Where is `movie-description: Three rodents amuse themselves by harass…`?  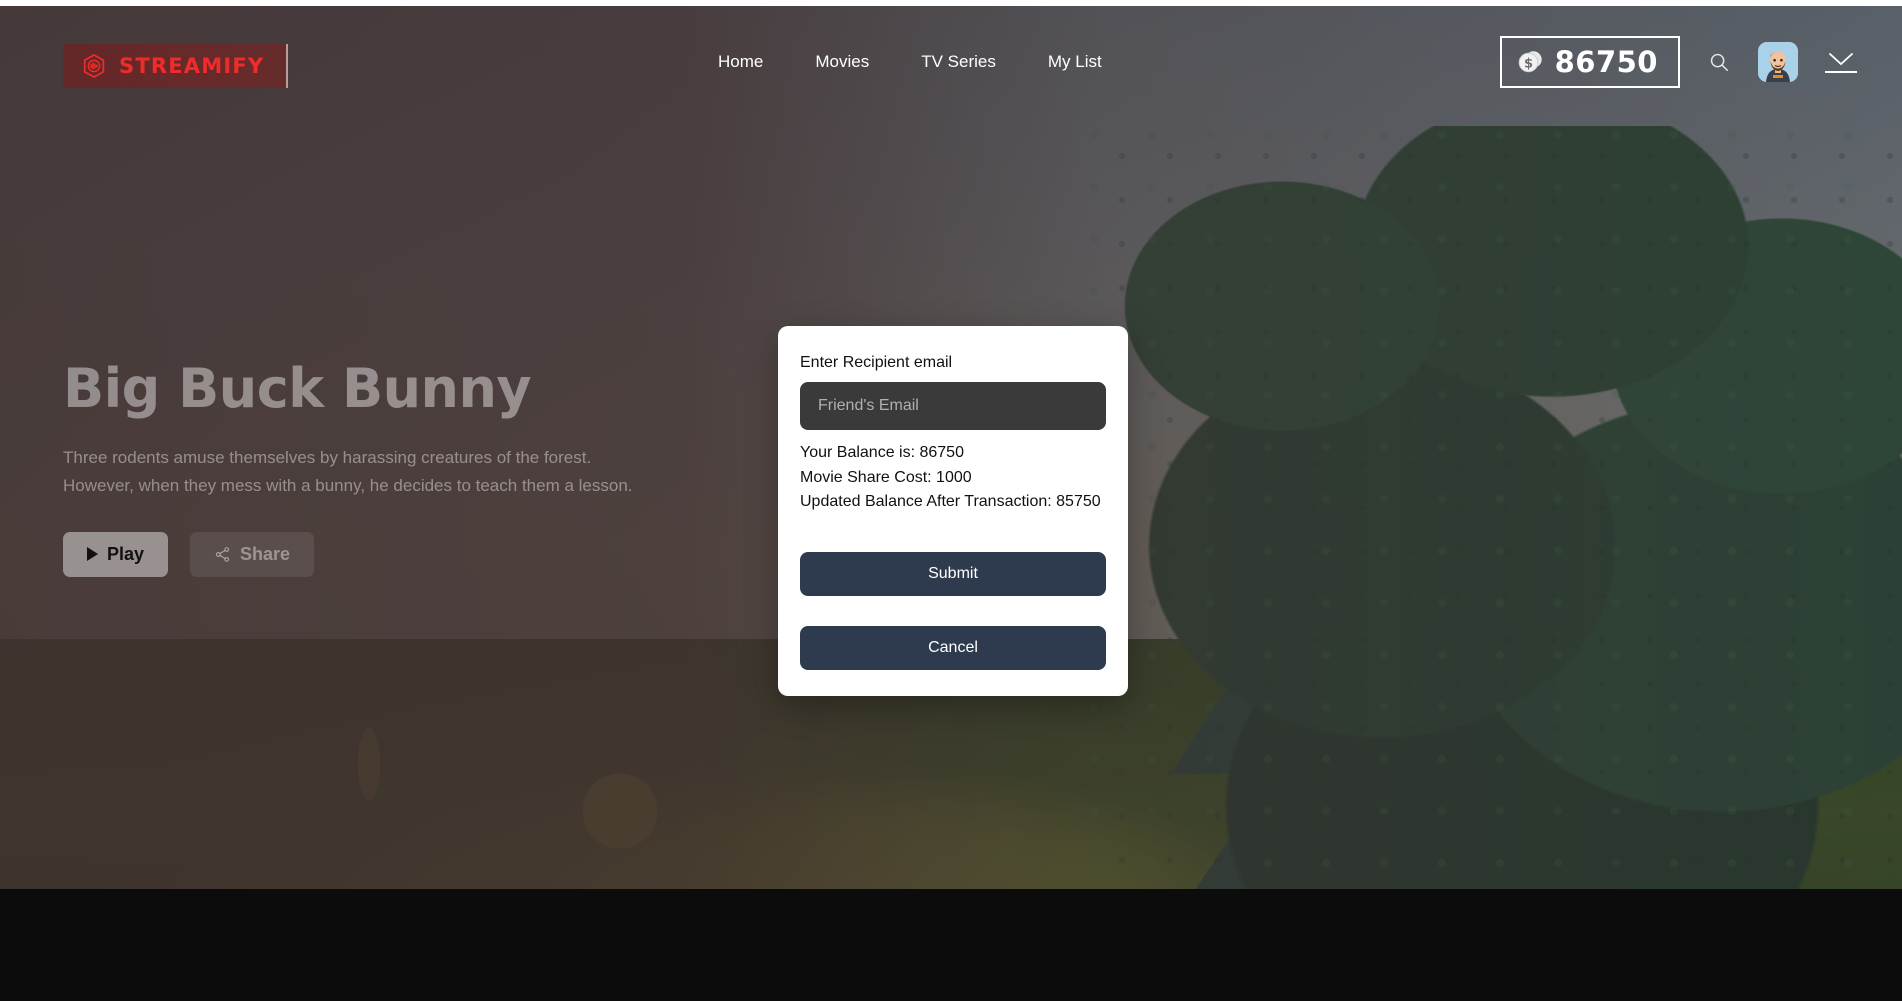 movie-description: Three rodents amuse themselves by harass… is located at coordinates (348, 471).